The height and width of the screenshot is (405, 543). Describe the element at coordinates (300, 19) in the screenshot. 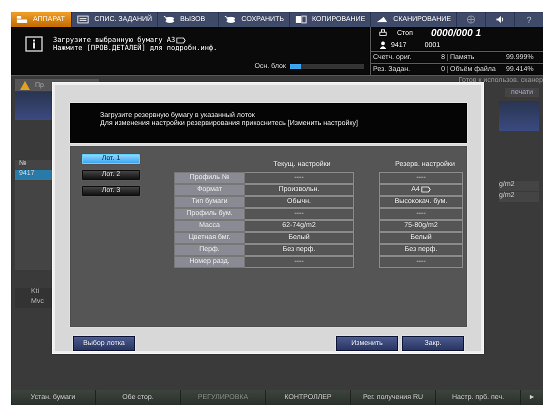

I see `copy-icon` at that location.